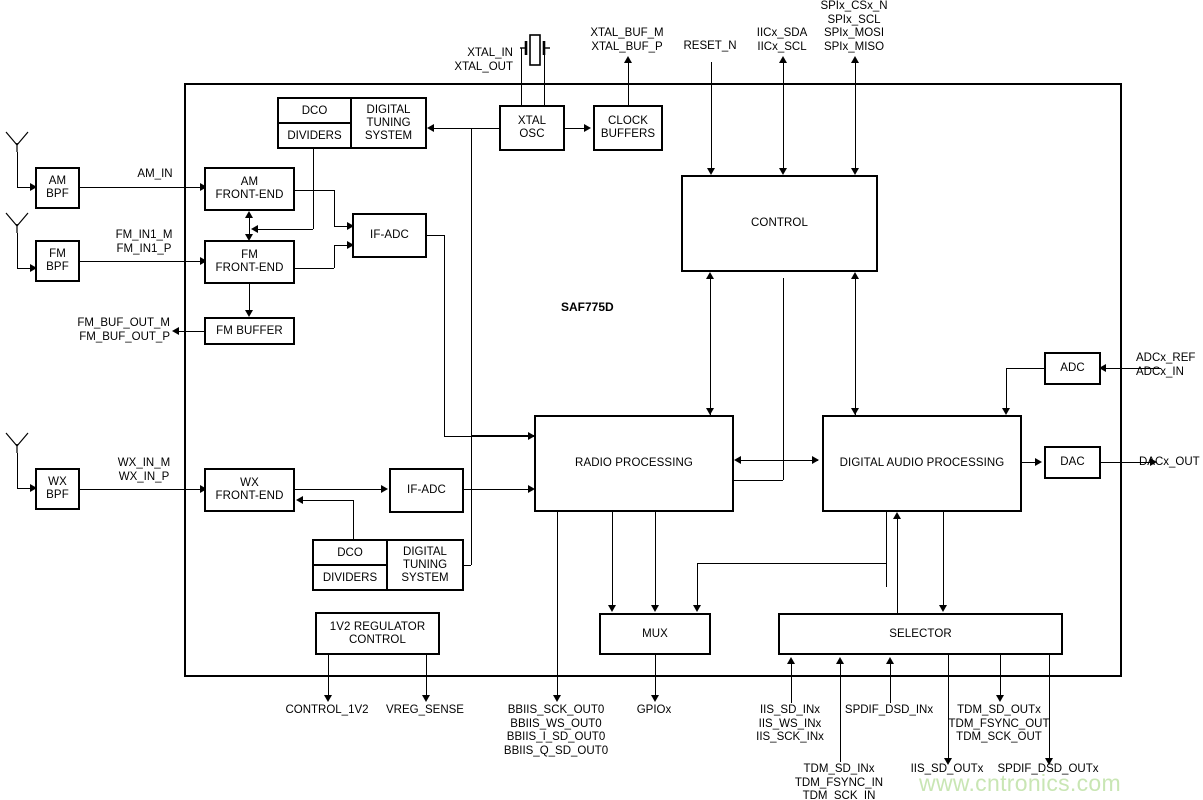 The width and height of the screenshot is (1203, 800). Describe the element at coordinates (314, 190) in the screenshot. I see `wire-am-front-end-out` at that location.